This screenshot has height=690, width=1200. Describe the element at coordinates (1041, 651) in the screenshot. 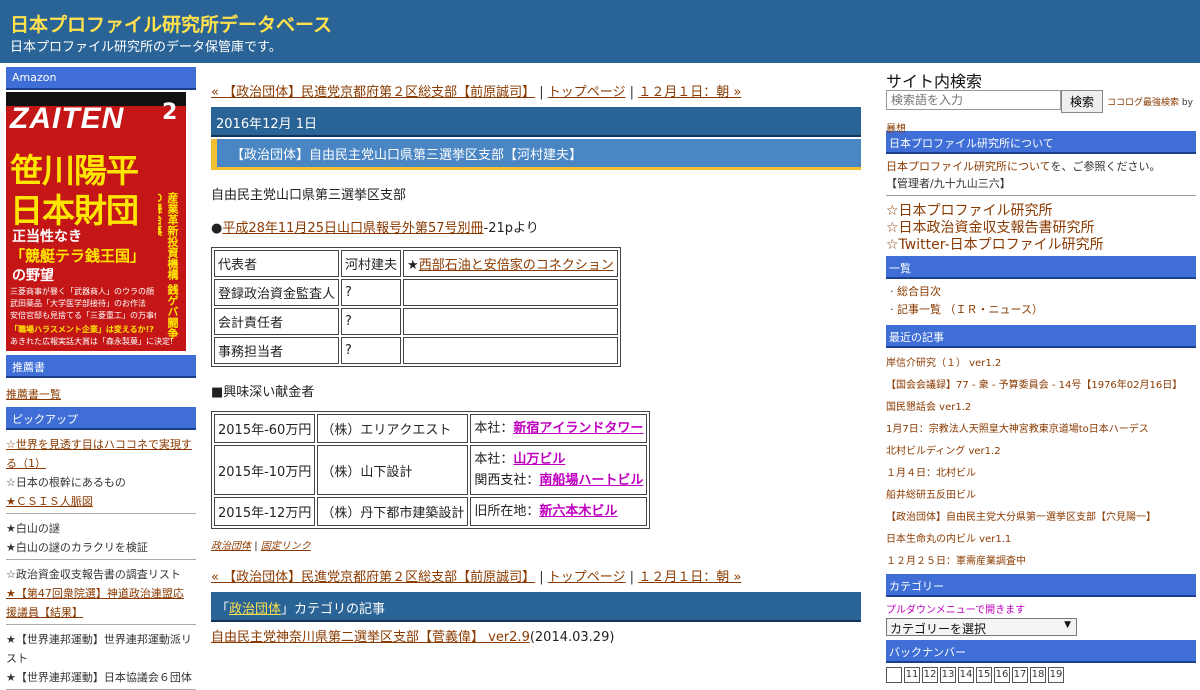

I see `backnumber-heading: バックナンバー` at that location.